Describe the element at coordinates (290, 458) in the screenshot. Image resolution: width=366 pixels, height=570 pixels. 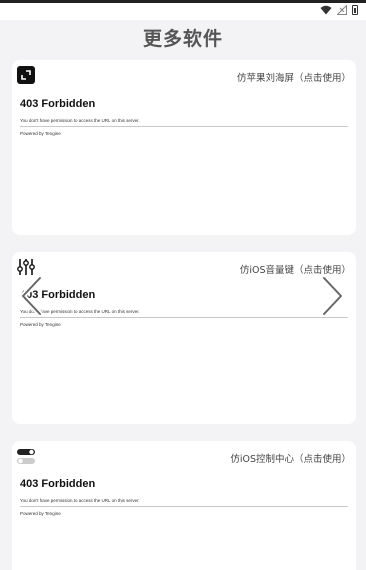
I see `card-link: 仿iOS控制中心（点击使用）` at that location.